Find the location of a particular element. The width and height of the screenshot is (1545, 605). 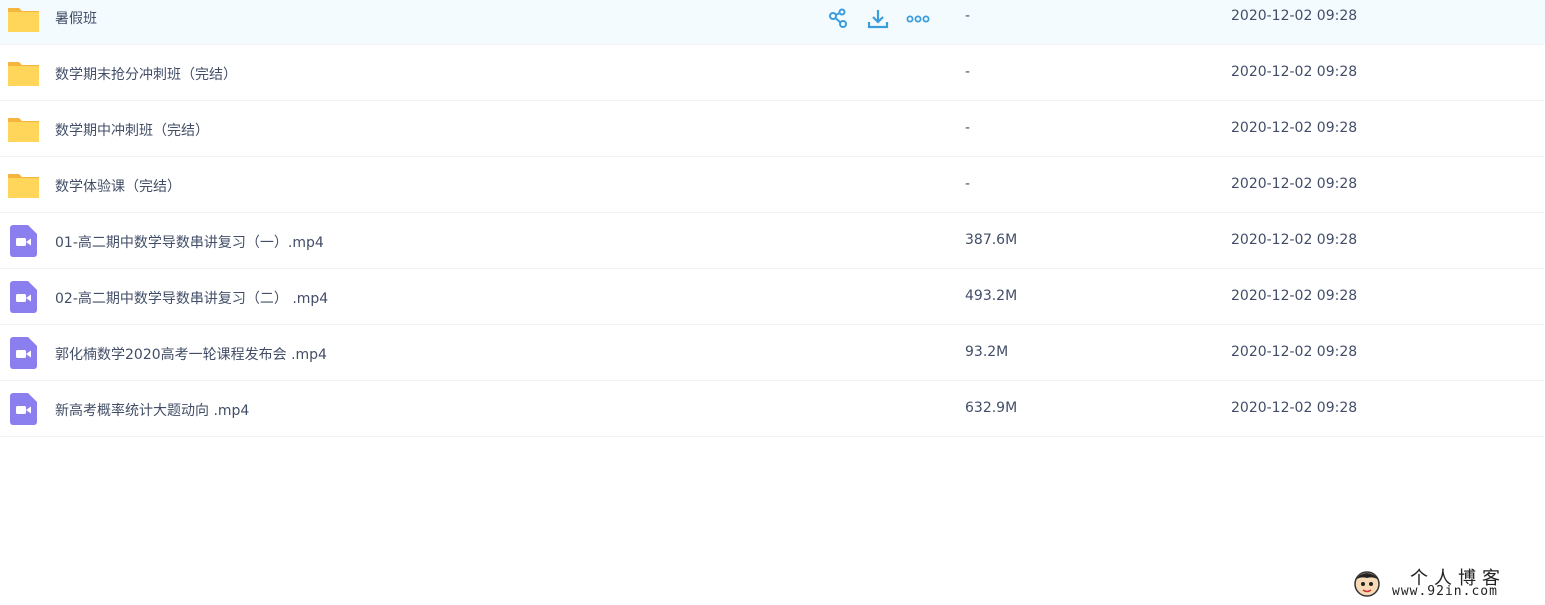

share-icon is located at coordinates (838, 19).